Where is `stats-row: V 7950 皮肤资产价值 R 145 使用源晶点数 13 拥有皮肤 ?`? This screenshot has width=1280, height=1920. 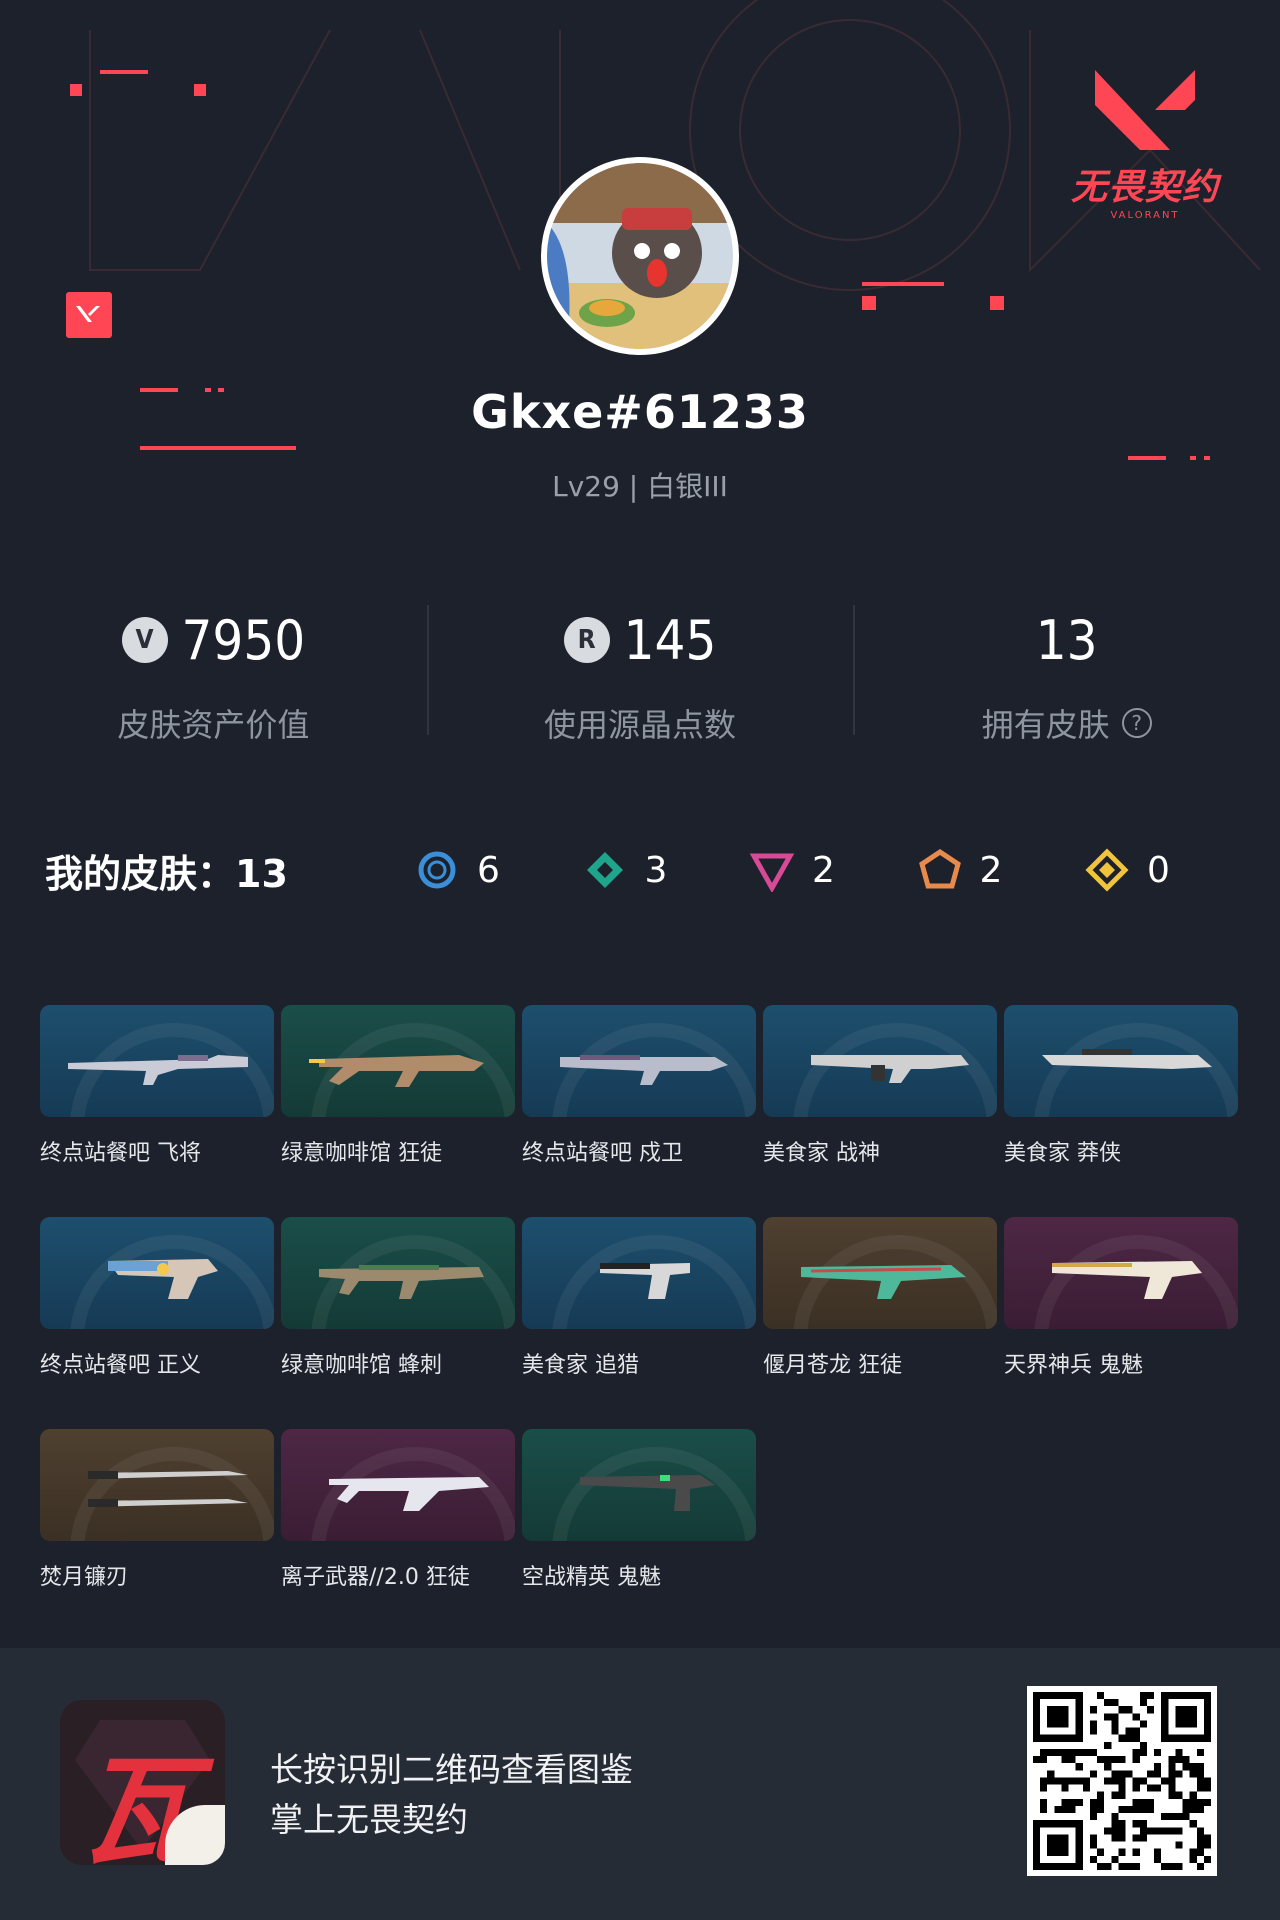
stats-row: V 7950 皮肤资产价值 R 145 使用源晶点数 13 拥有皮肤 ? is located at coordinates (640, 675).